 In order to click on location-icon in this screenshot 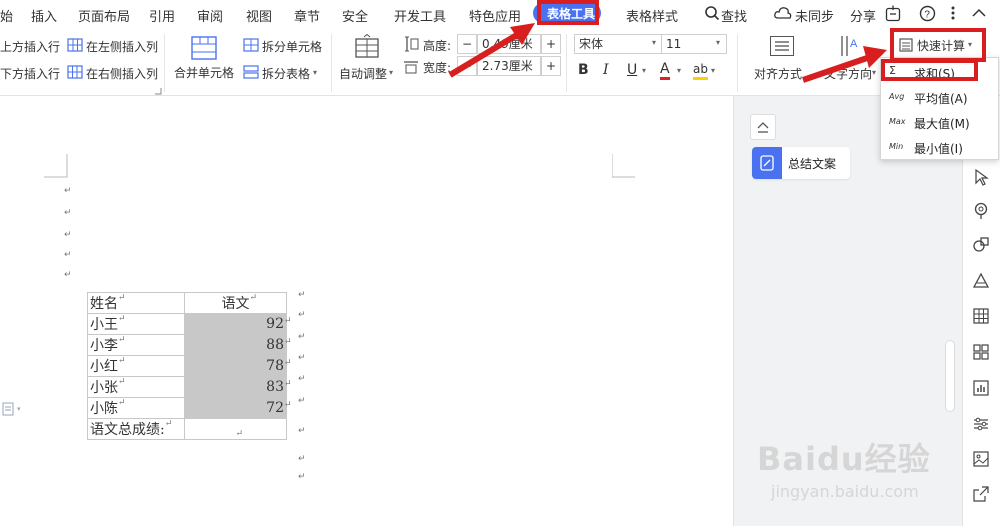, I will do `click(981, 212)`.